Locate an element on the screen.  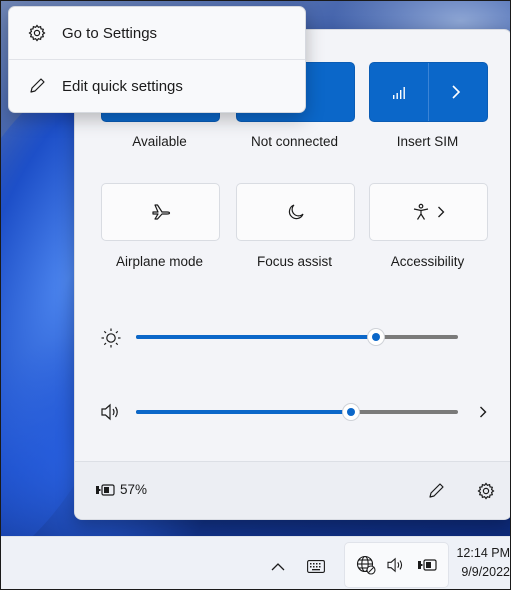
cellular-tile-label: Insert SIM is located at coordinates (427, 141).